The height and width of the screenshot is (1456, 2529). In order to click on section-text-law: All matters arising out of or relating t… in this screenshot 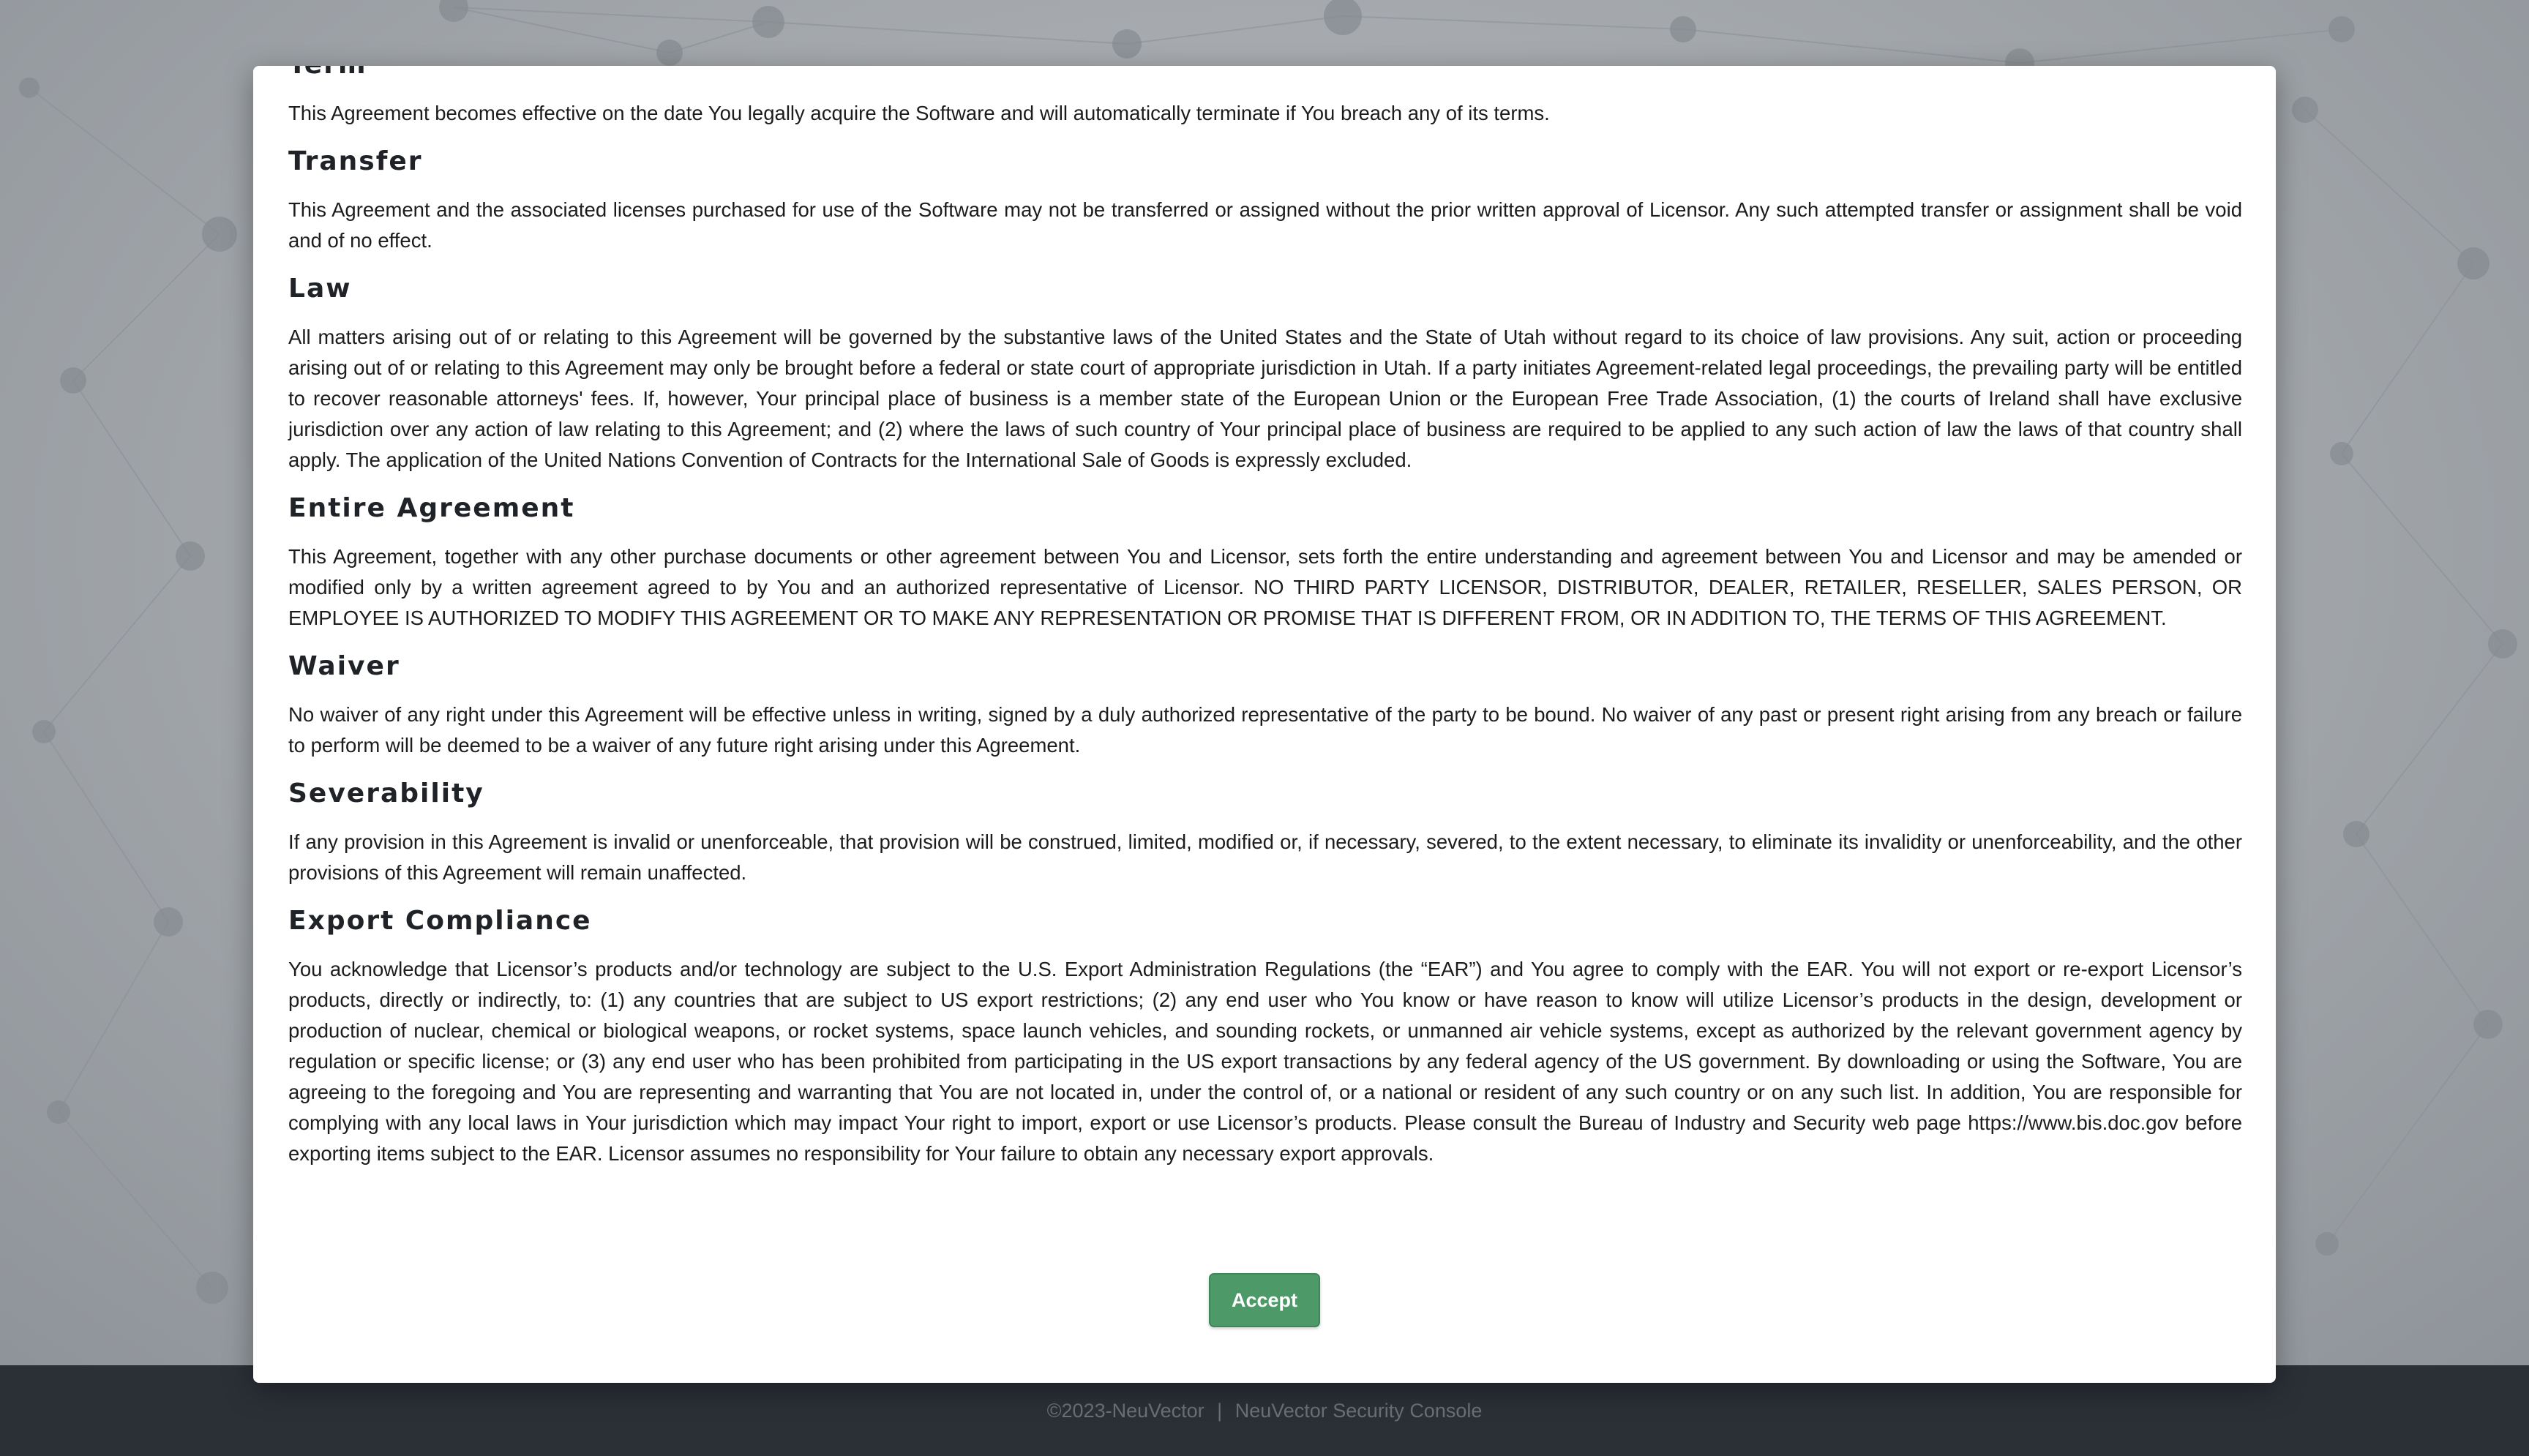, I will do `click(1265, 399)`.